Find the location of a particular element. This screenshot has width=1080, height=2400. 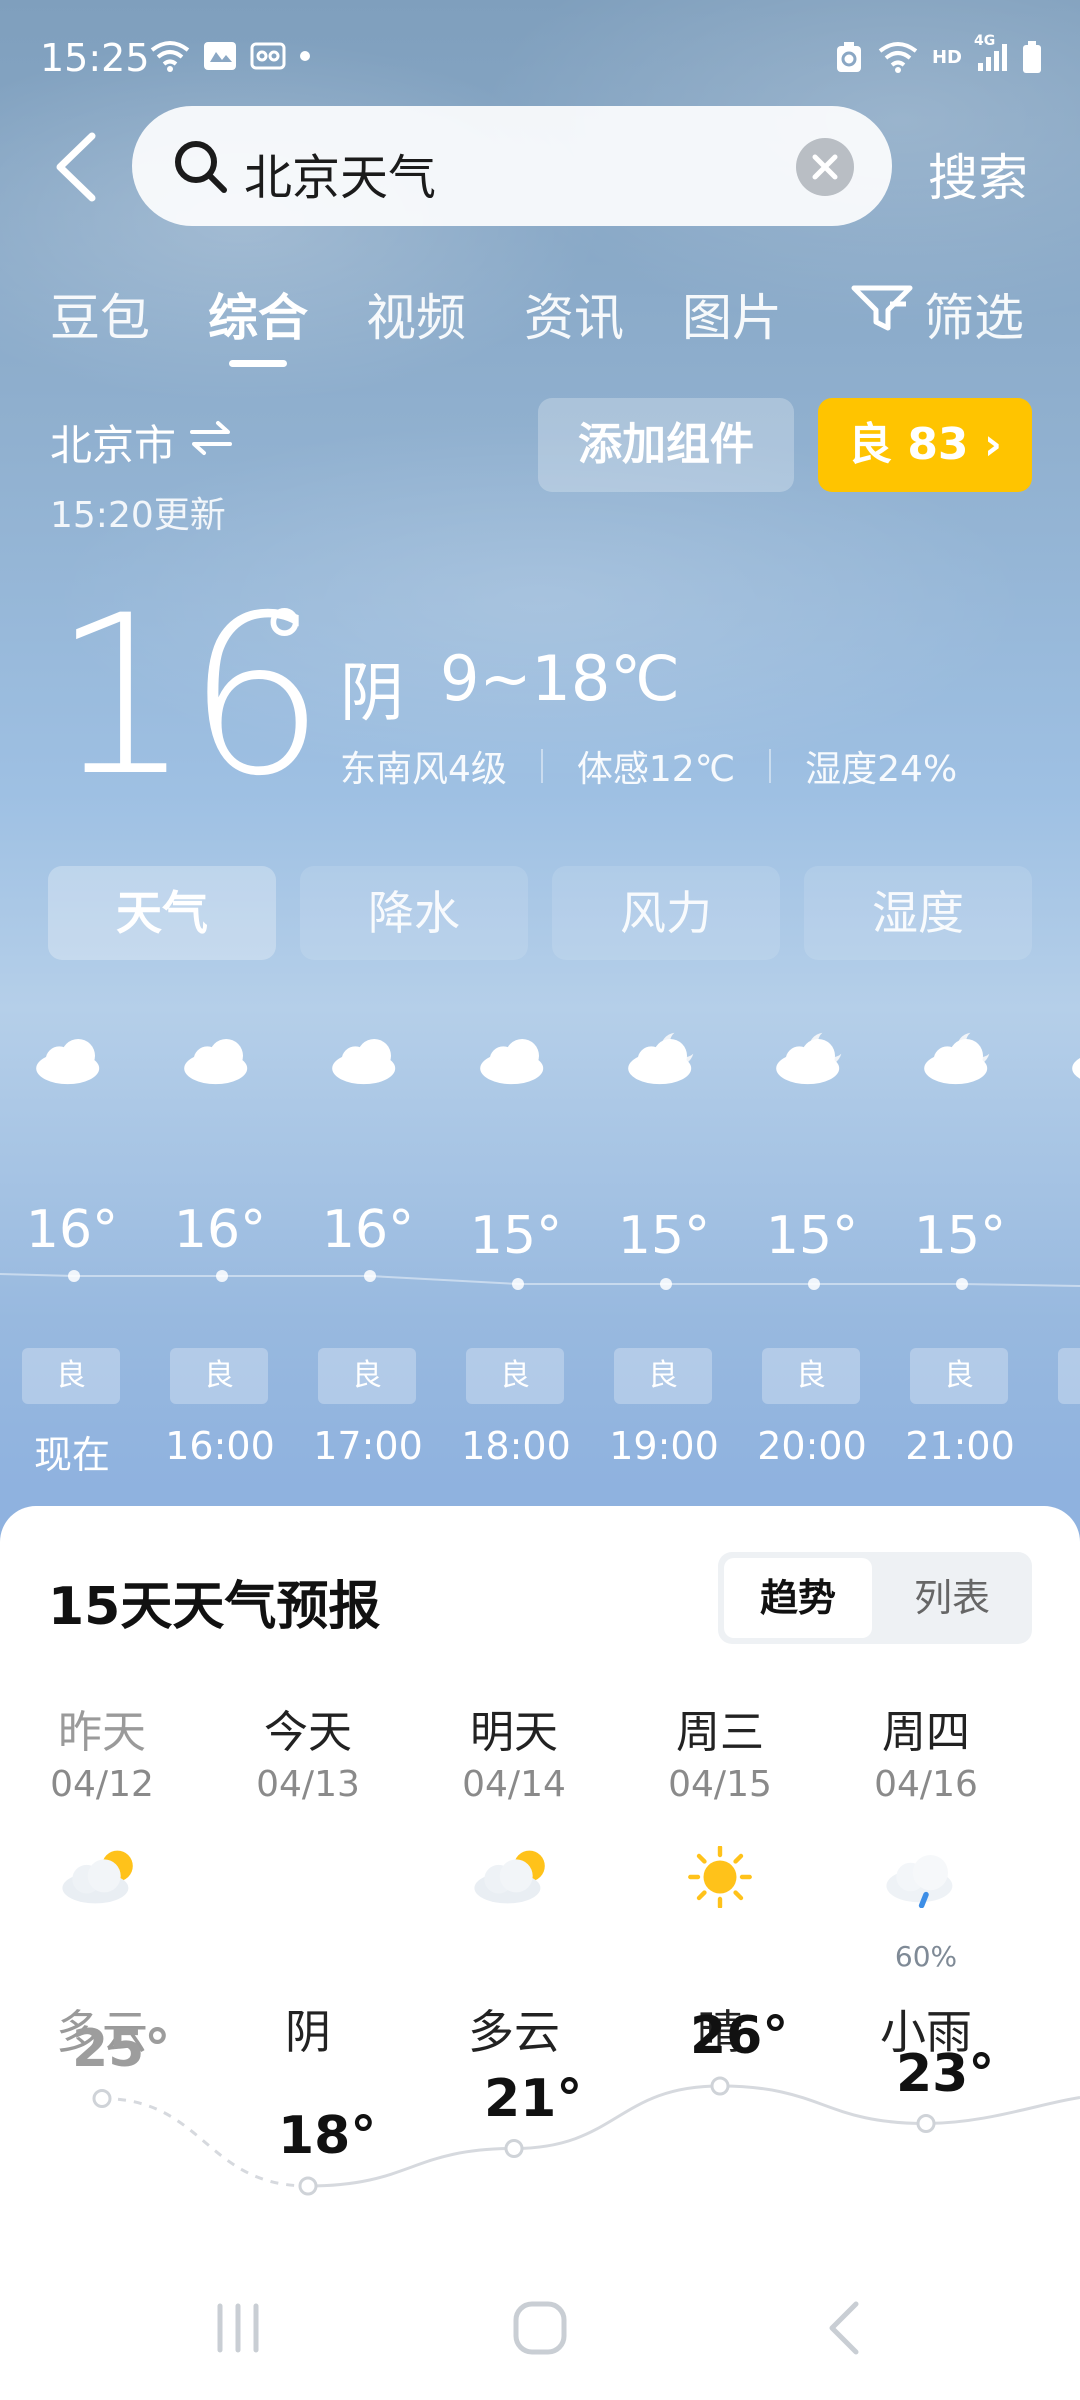

tab-video: 视频 is located at coordinates (416, 314).